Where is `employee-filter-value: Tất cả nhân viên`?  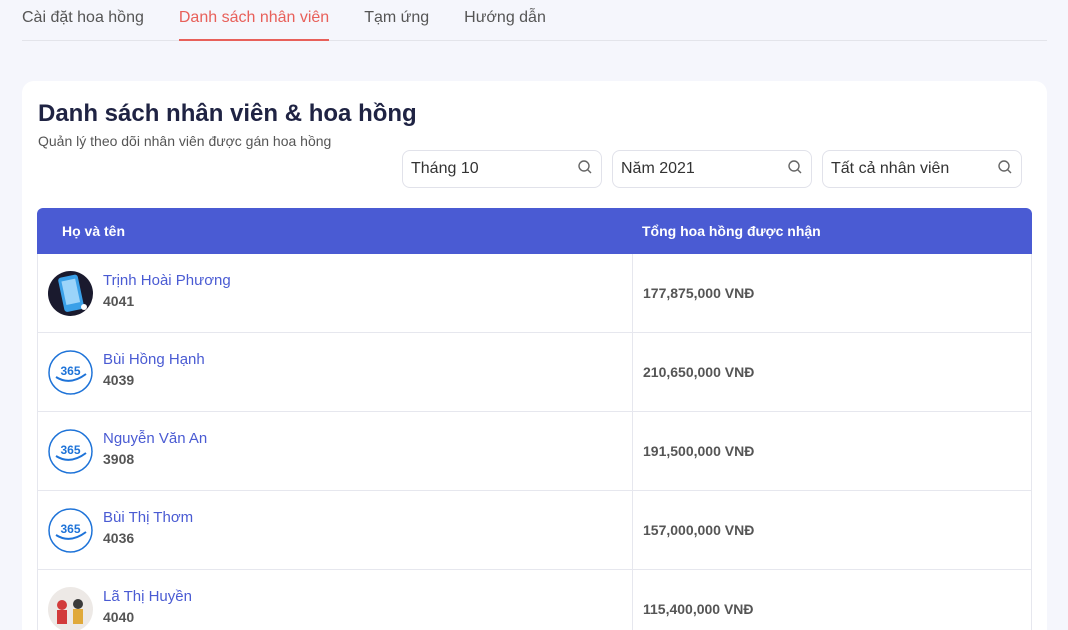 employee-filter-value: Tất cả nhân viên is located at coordinates (890, 168).